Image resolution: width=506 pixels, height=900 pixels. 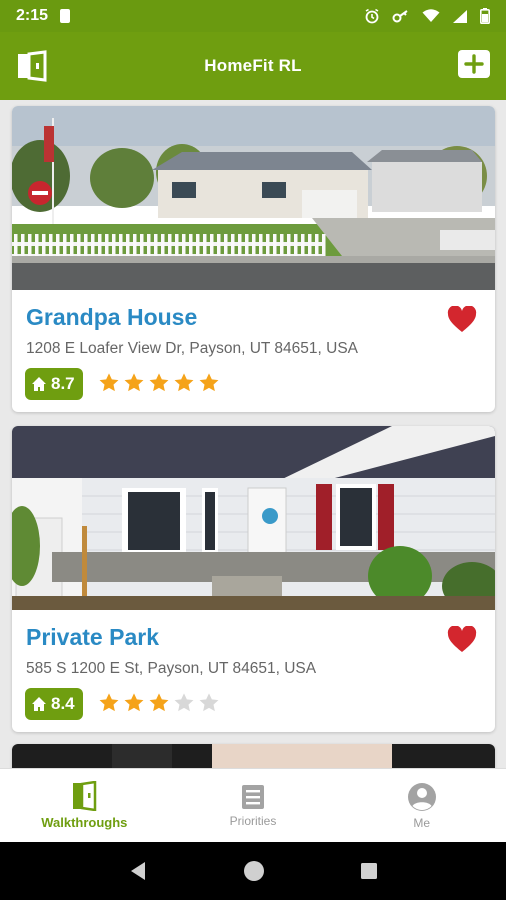 What do you see at coordinates (253, 796) in the screenshot?
I see `list-icon` at bounding box center [253, 796].